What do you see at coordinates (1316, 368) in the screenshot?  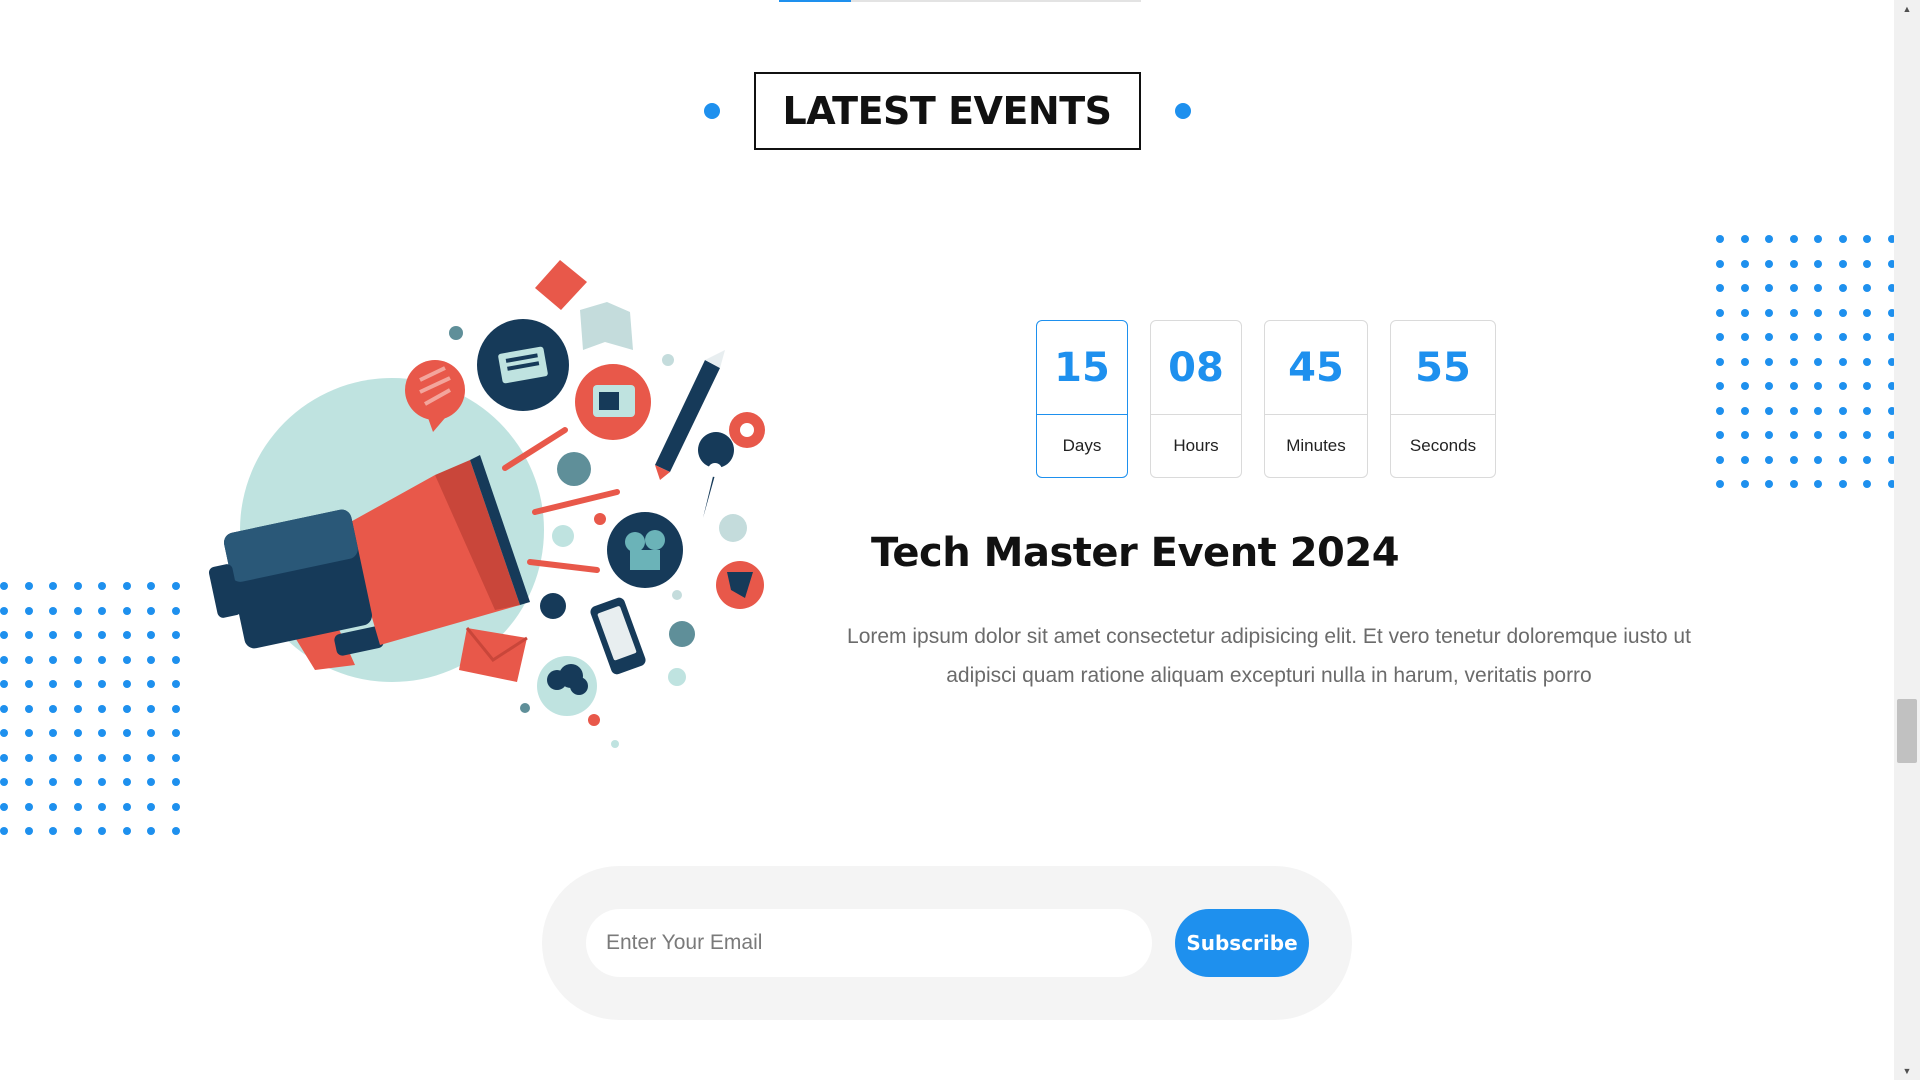 I see `countdown-minutes-value: 45` at bounding box center [1316, 368].